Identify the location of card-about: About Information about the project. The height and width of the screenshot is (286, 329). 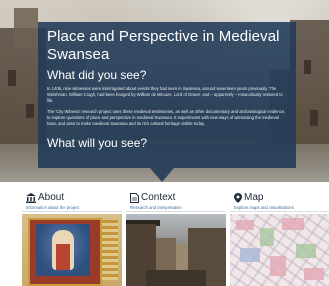
(72, 239).